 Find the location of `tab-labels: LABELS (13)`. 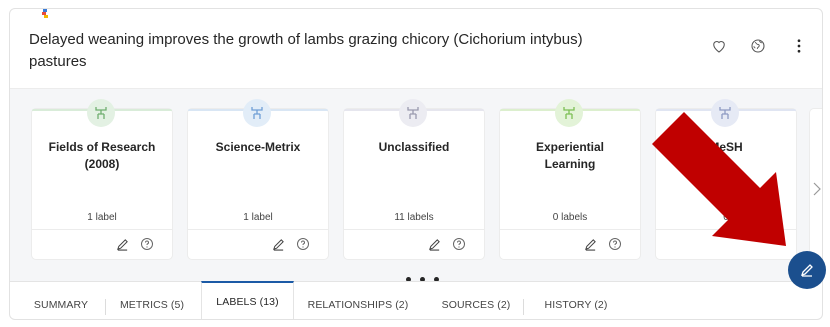

tab-labels: LABELS (13) is located at coordinates (247, 300).